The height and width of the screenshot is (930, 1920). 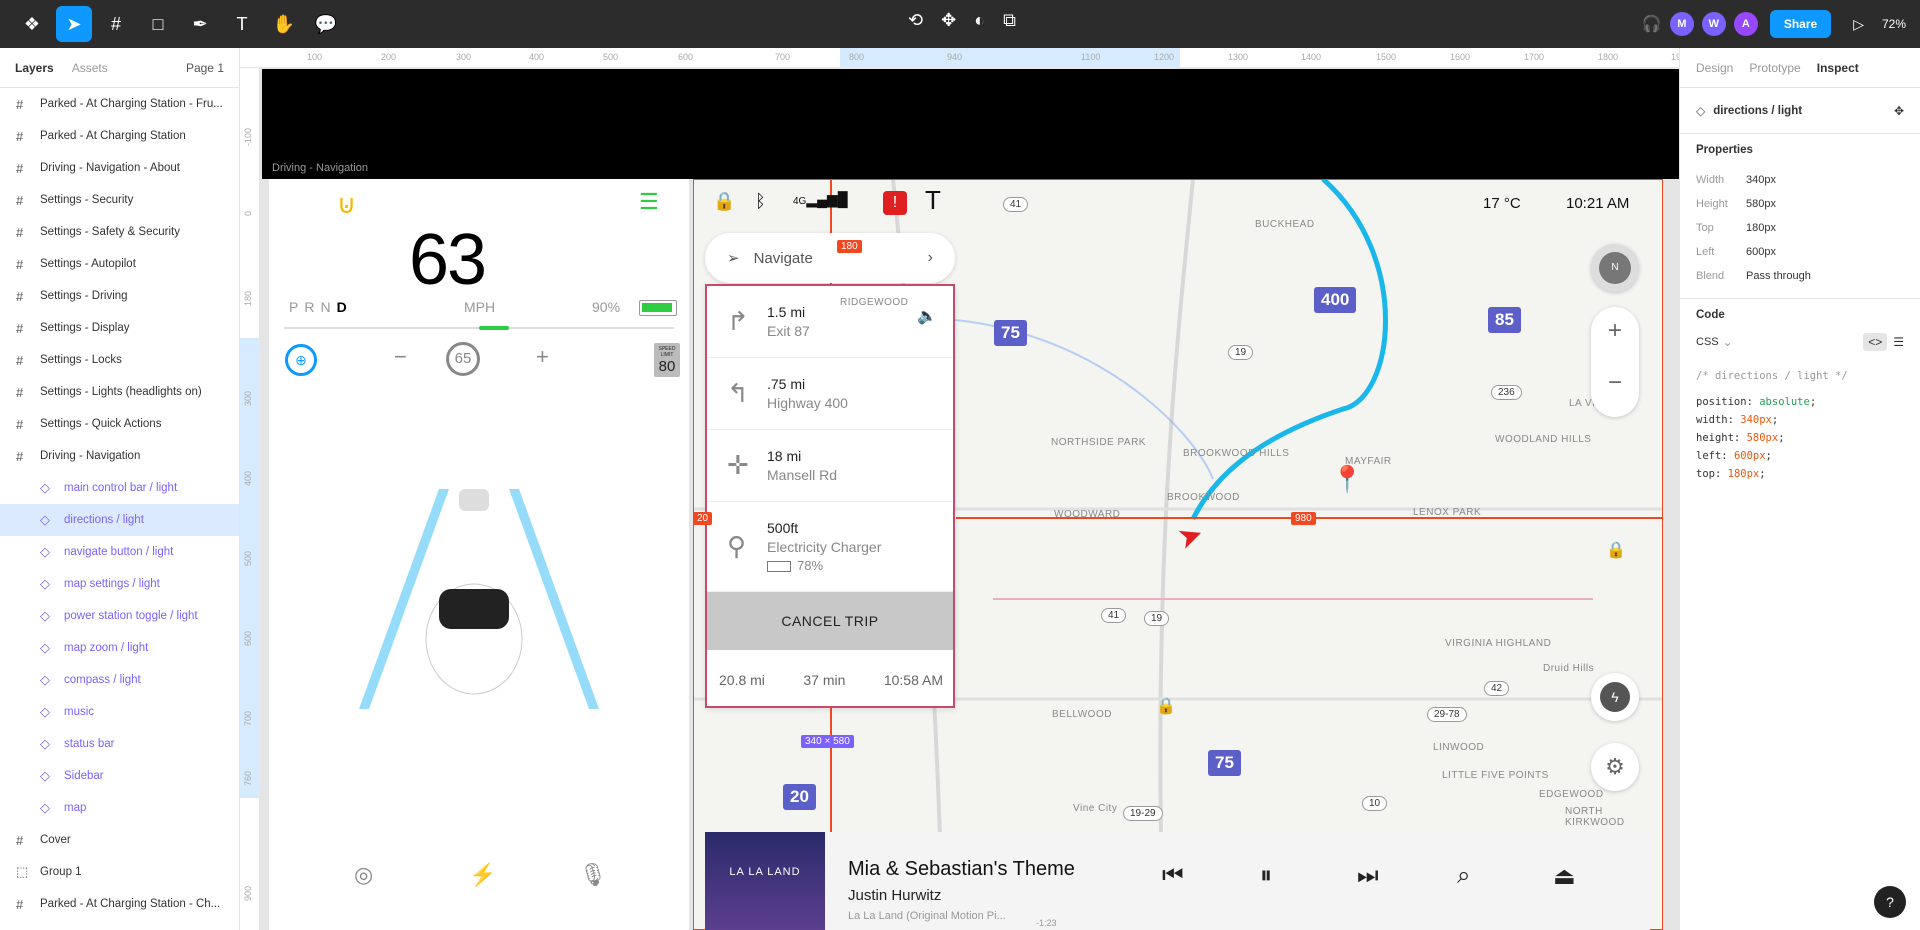 What do you see at coordinates (955, 57) in the screenshot?
I see `ruler-tick: 940` at bounding box center [955, 57].